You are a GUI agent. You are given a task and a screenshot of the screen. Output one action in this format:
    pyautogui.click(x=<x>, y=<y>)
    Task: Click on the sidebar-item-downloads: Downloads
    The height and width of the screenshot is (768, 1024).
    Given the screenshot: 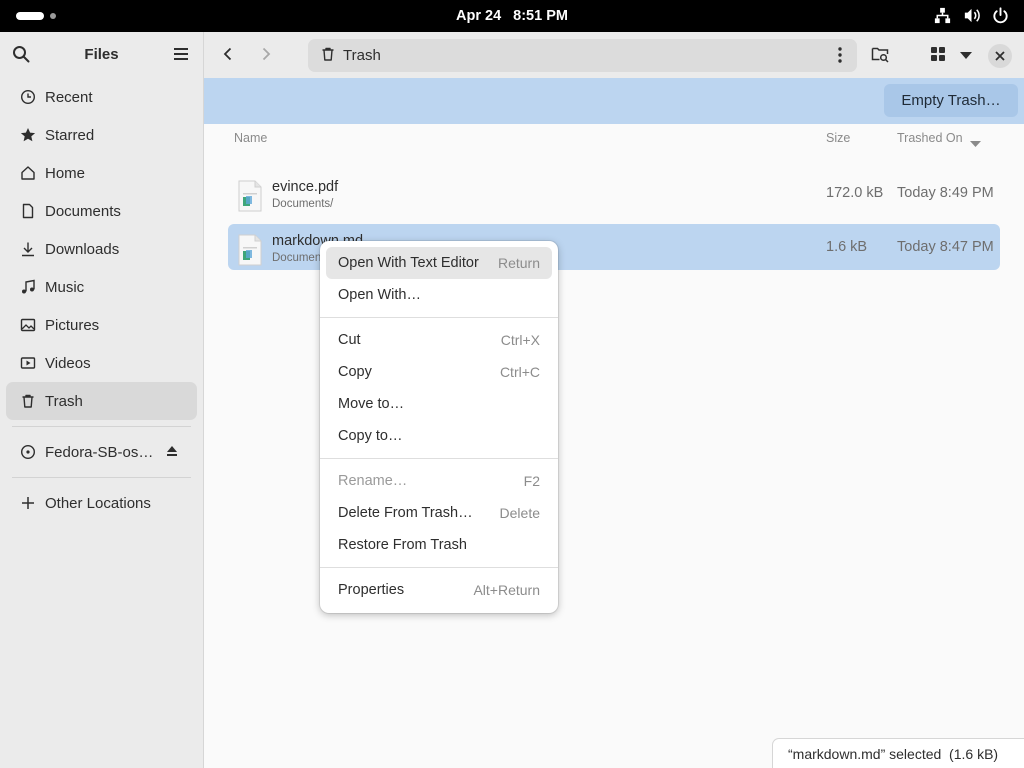 What is the action you would take?
    pyautogui.click(x=101, y=249)
    